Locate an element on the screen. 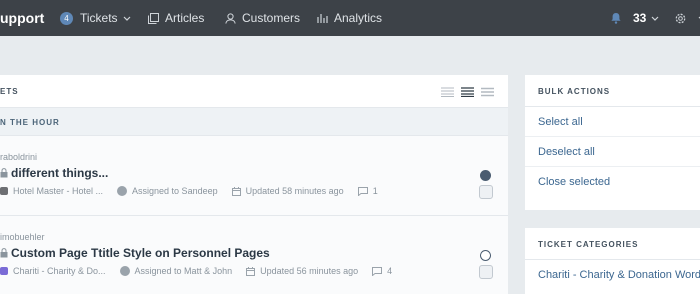 The height and width of the screenshot is (294, 700). deselect-all-link: Deselect all is located at coordinates (612, 152).